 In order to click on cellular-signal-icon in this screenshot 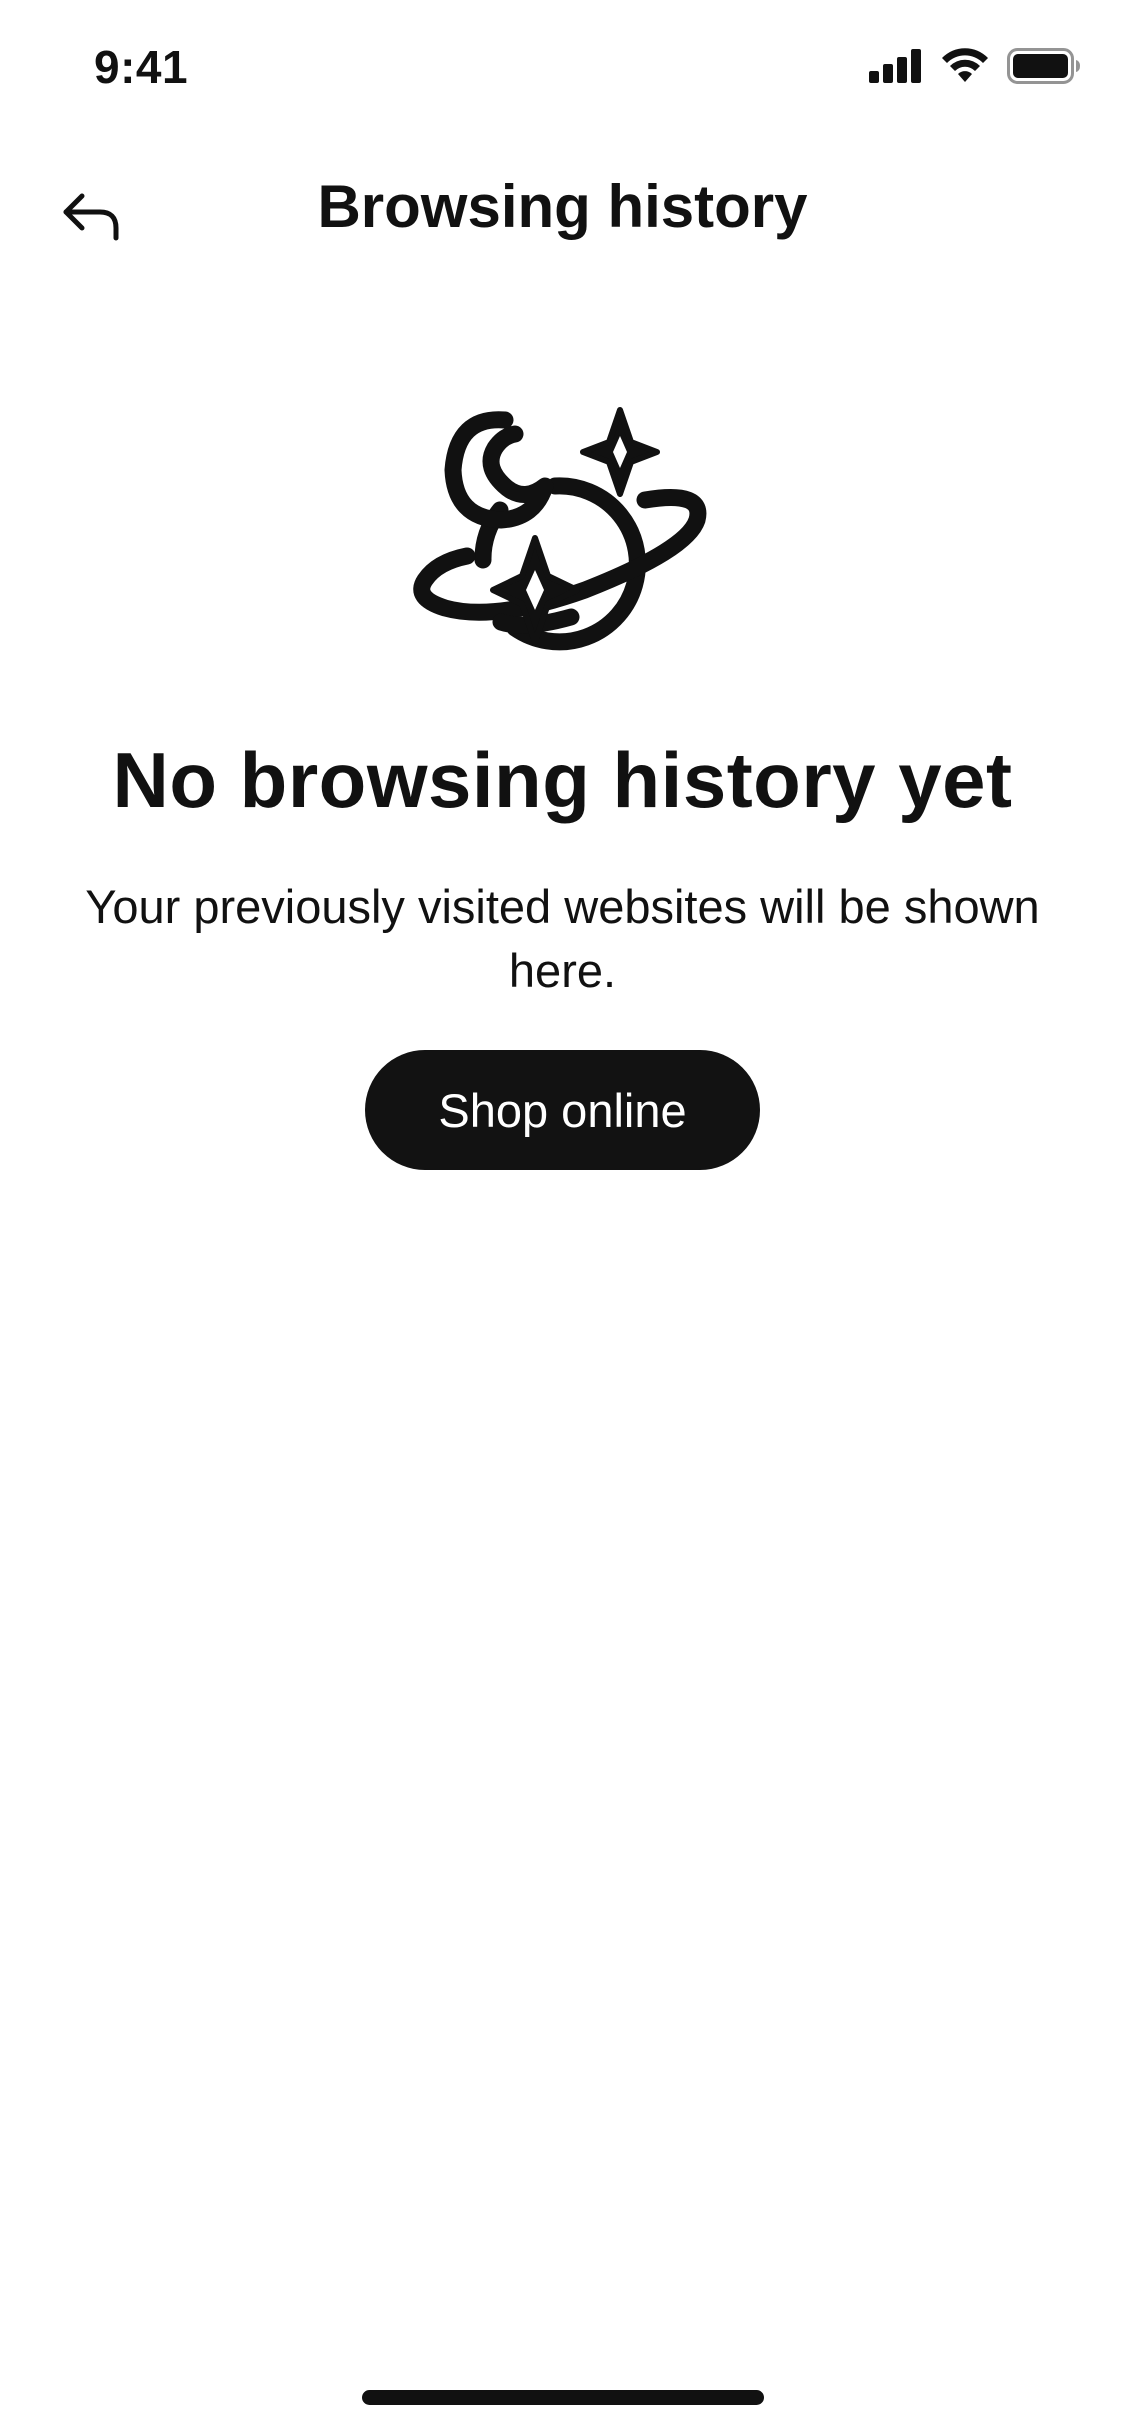, I will do `click(896, 66)`.